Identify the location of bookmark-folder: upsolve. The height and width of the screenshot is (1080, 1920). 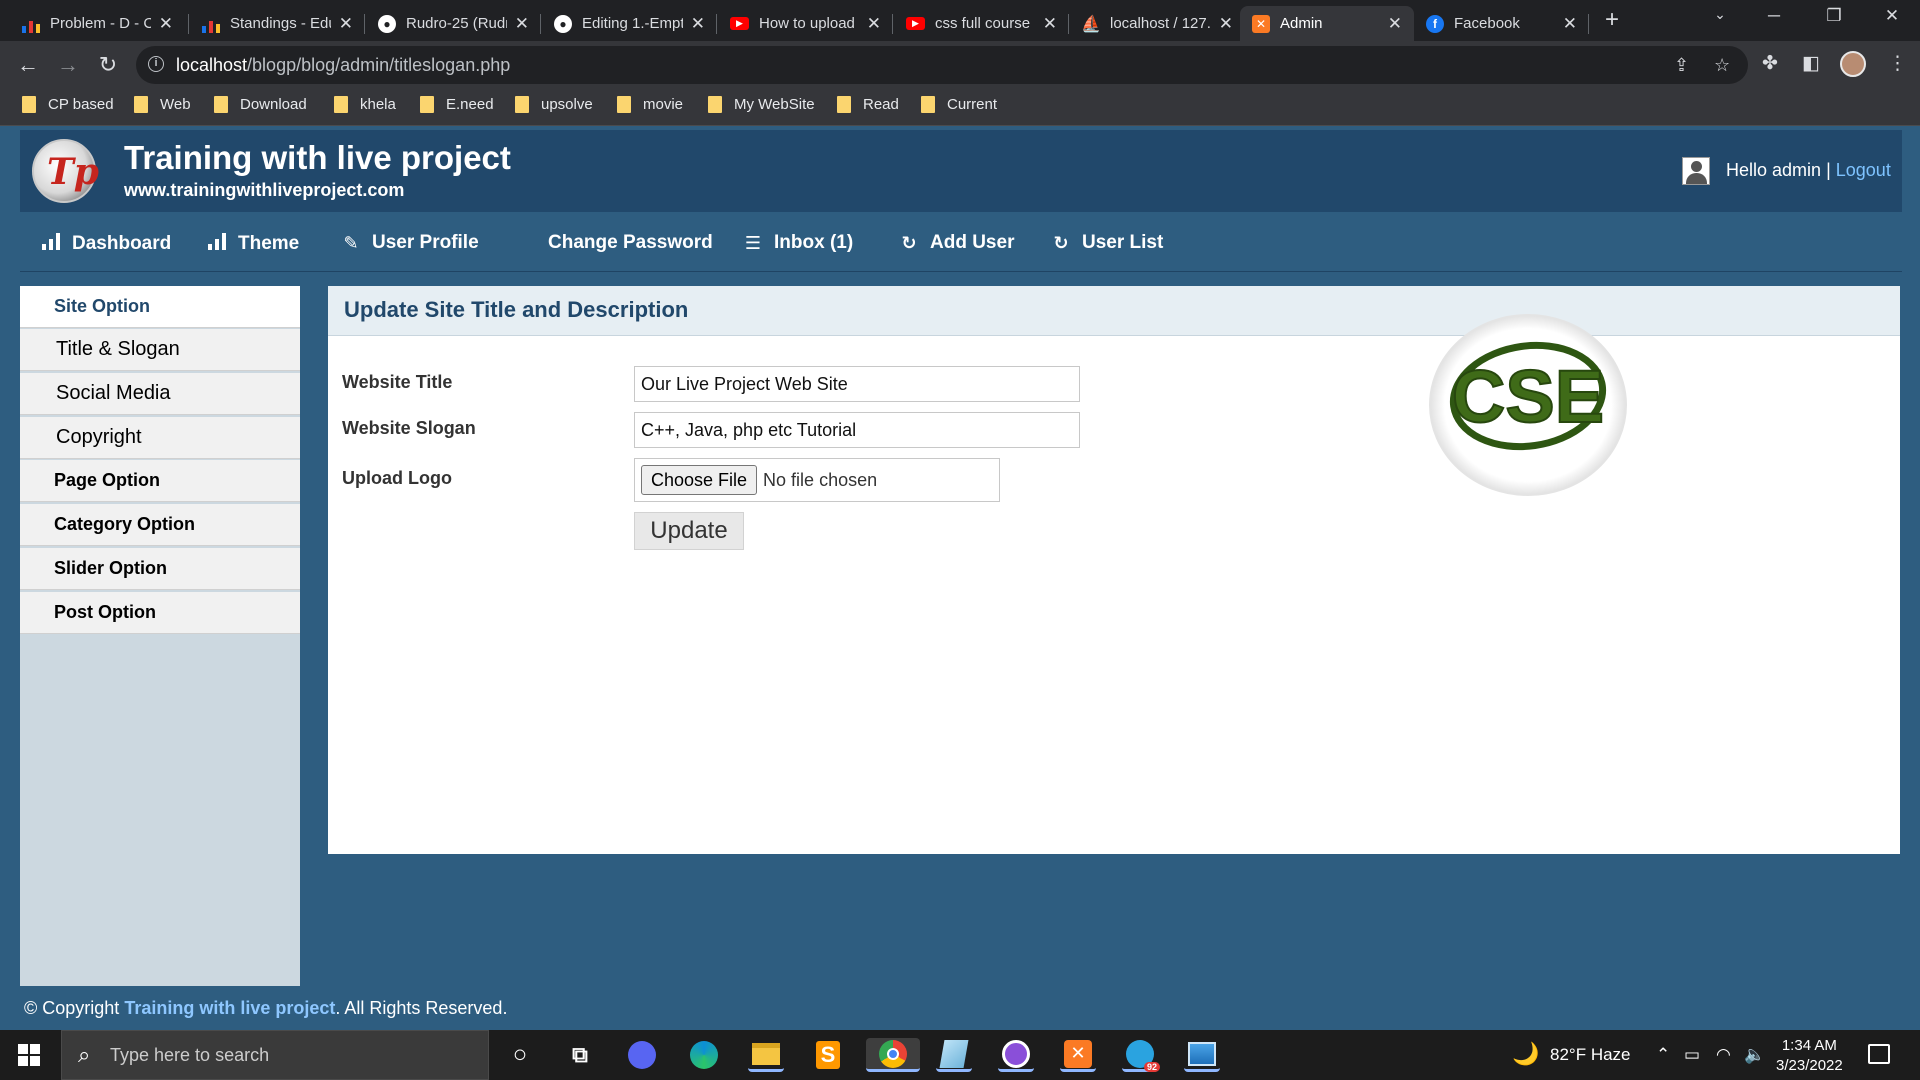
(554, 104).